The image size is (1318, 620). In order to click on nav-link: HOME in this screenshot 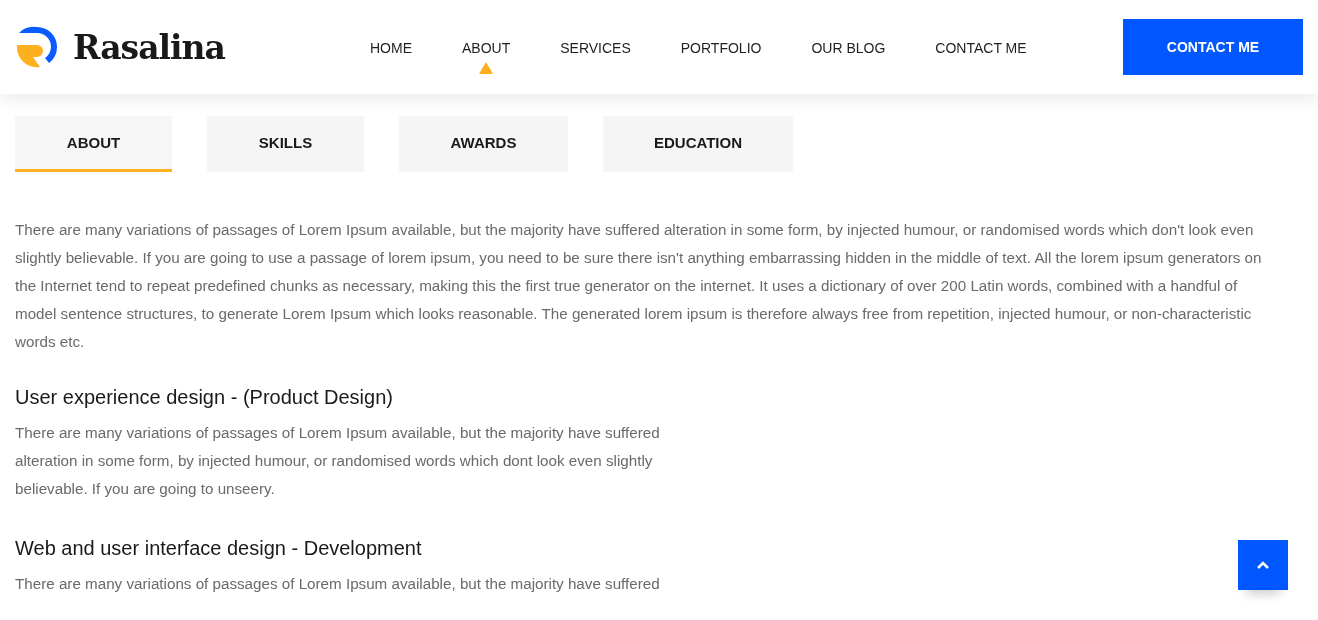, I will do `click(391, 57)`.